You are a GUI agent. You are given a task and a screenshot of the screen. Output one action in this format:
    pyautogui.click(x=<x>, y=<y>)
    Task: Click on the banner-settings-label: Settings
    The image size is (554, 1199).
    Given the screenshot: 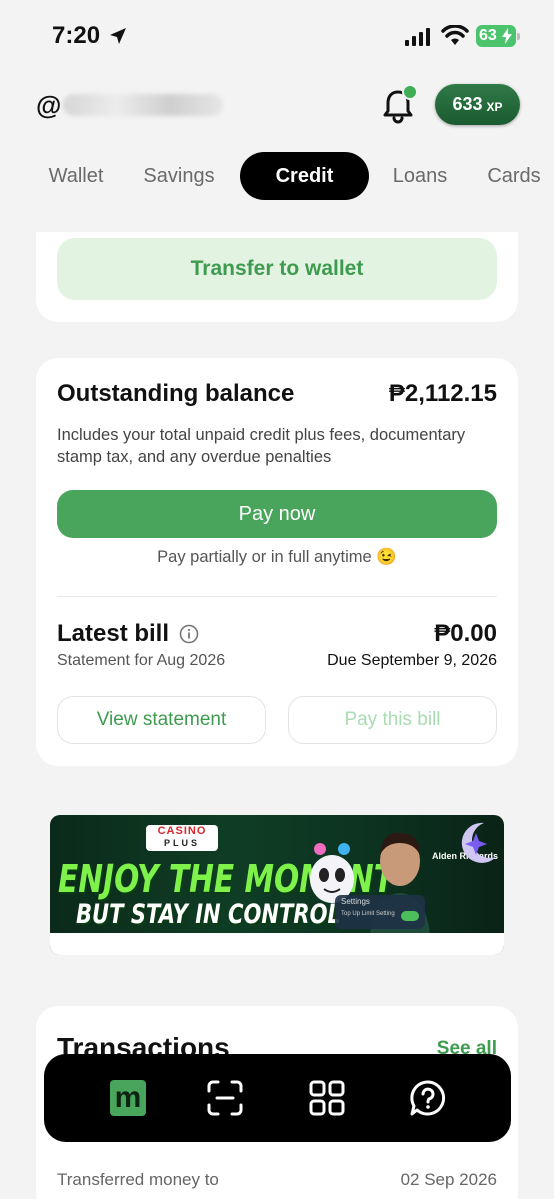 What is the action you would take?
    pyautogui.click(x=355, y=901)
    